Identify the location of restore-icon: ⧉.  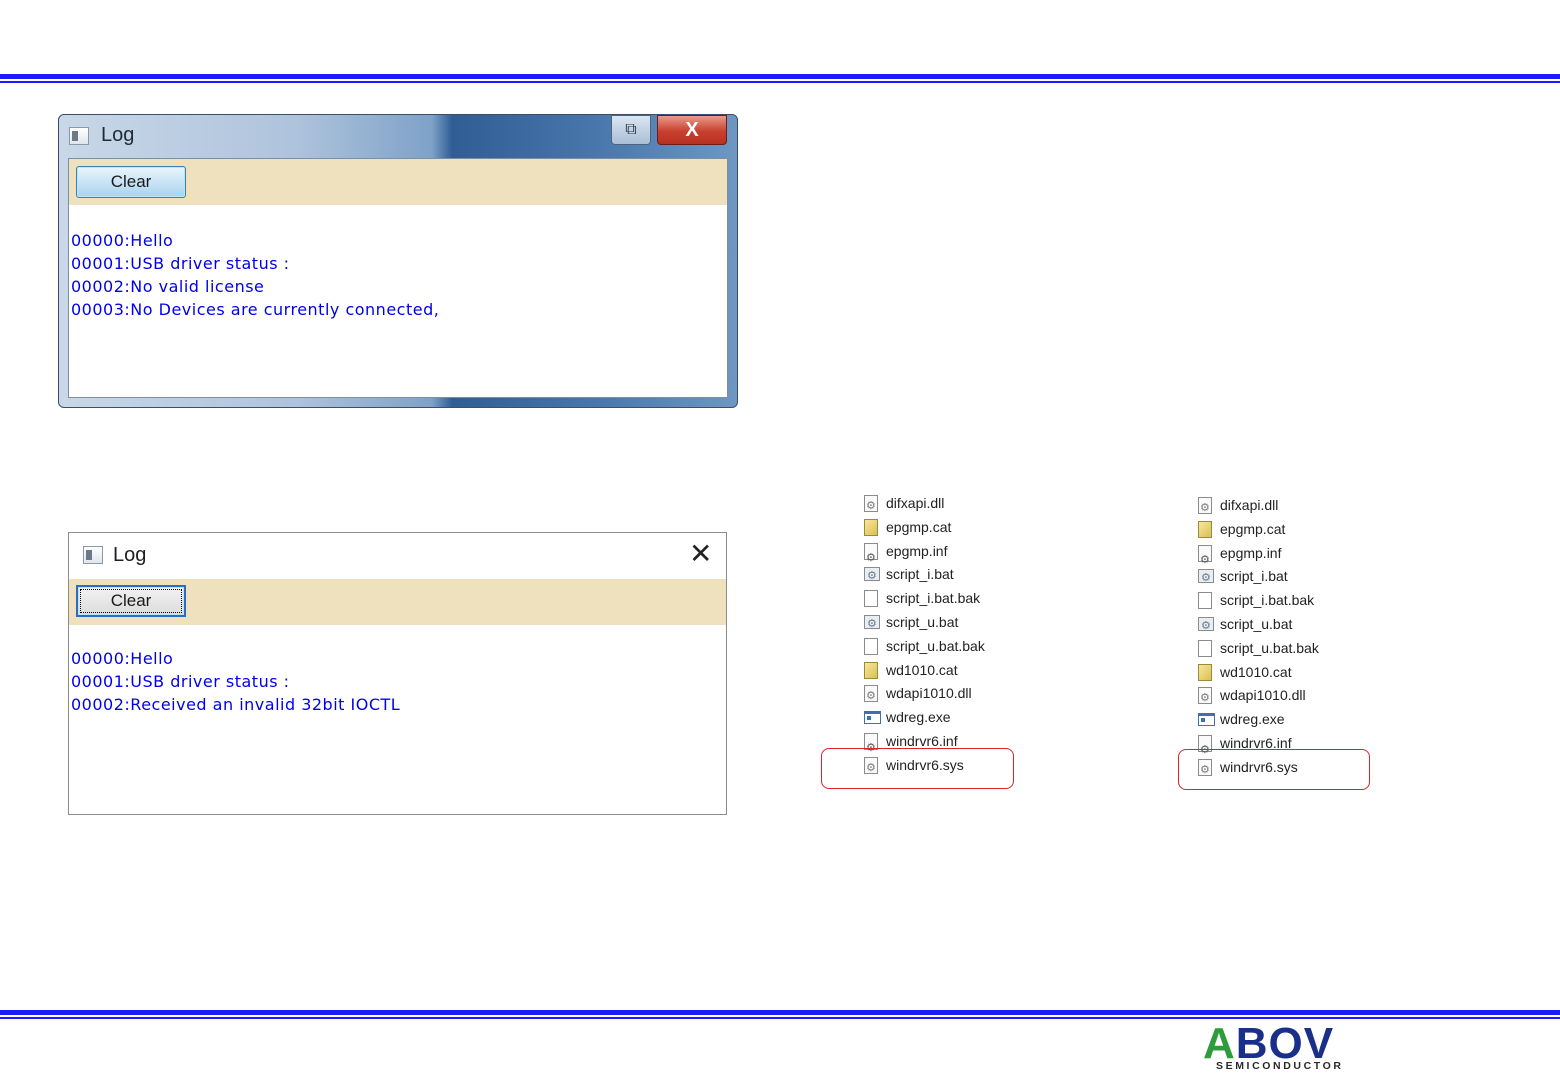
(631, 129).